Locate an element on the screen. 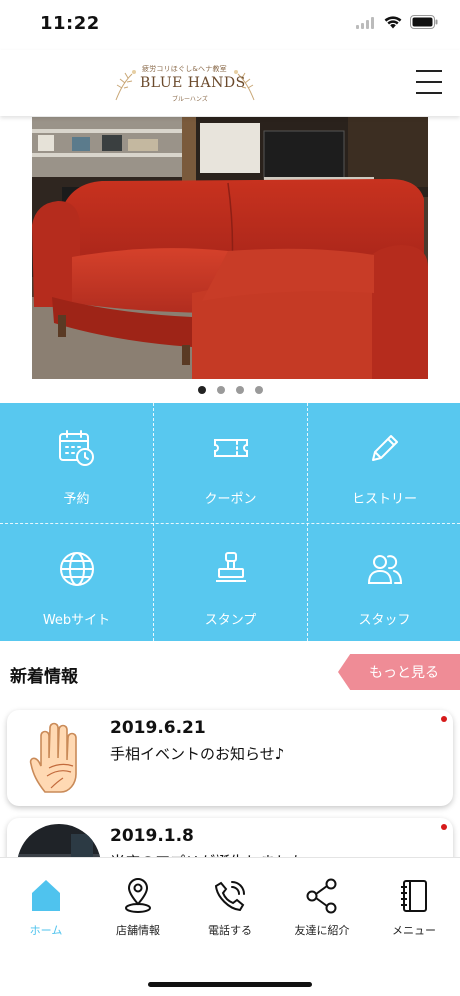  pencil-icon is located at coordinates (385, 448).